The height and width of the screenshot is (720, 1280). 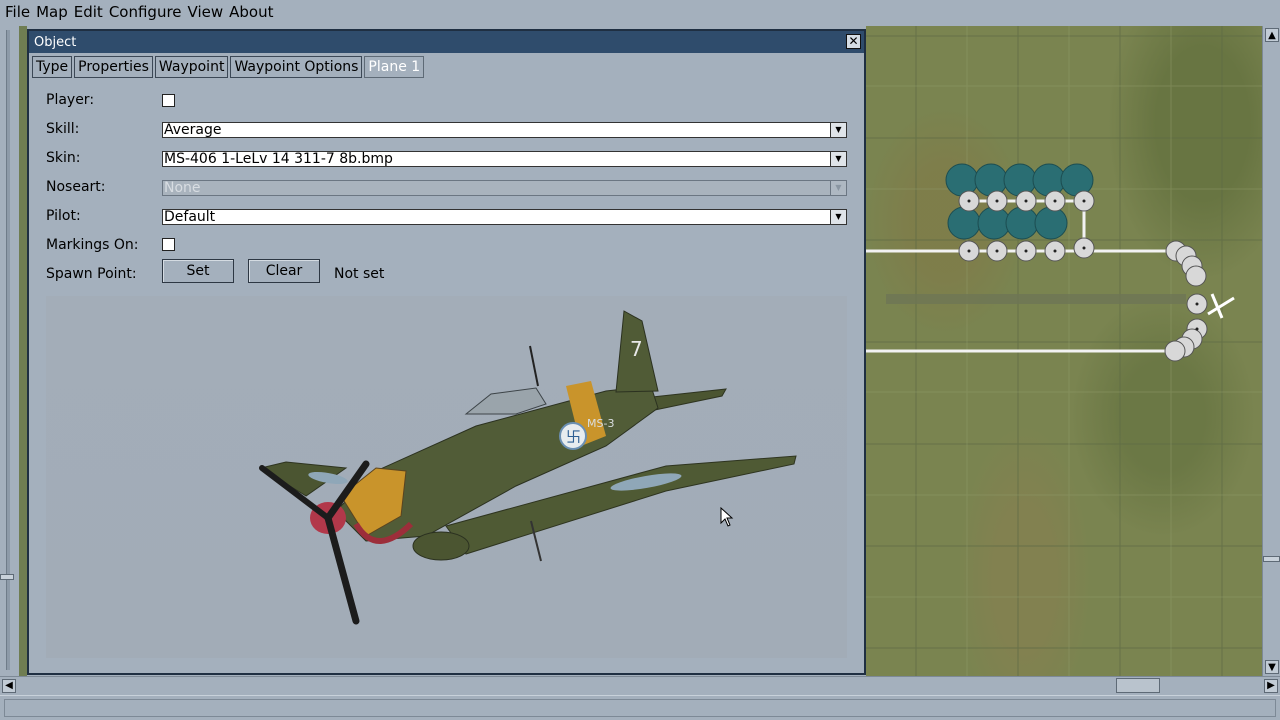 I want to click on menu-bar: File Map Edit Configure View About, so click(x=640, y=12).